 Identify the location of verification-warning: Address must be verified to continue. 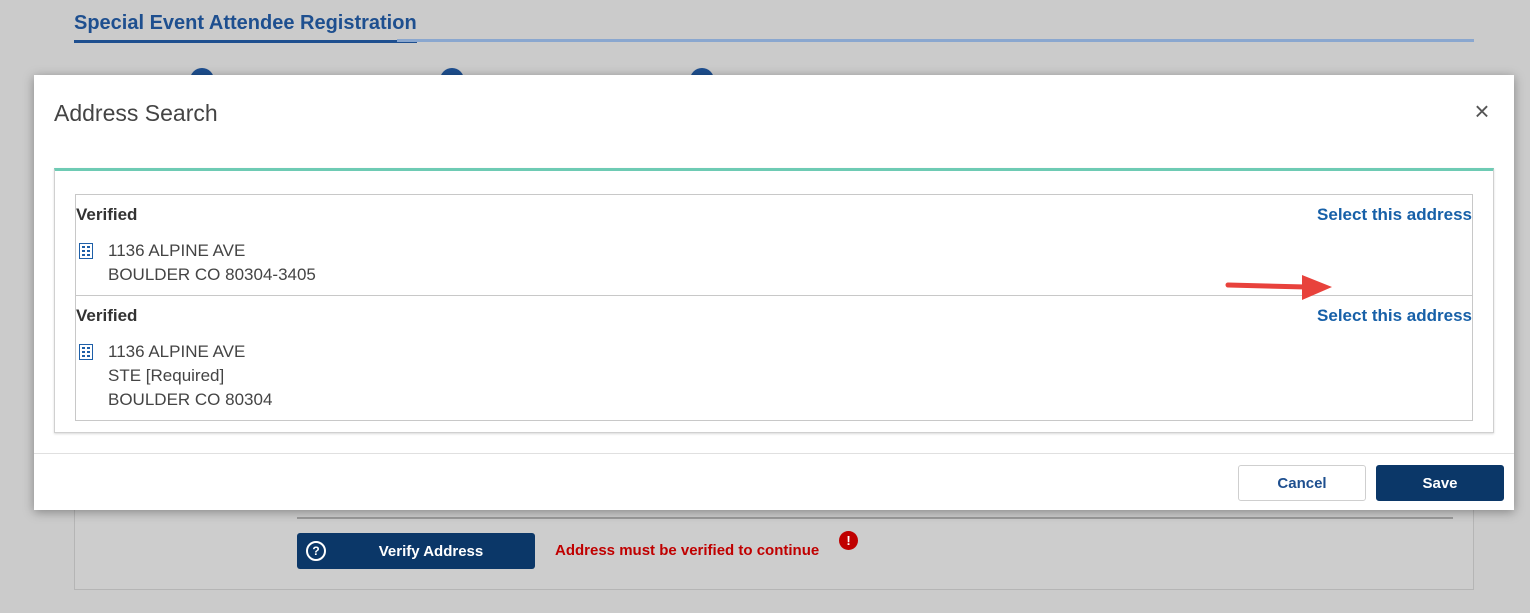
(687, 550).